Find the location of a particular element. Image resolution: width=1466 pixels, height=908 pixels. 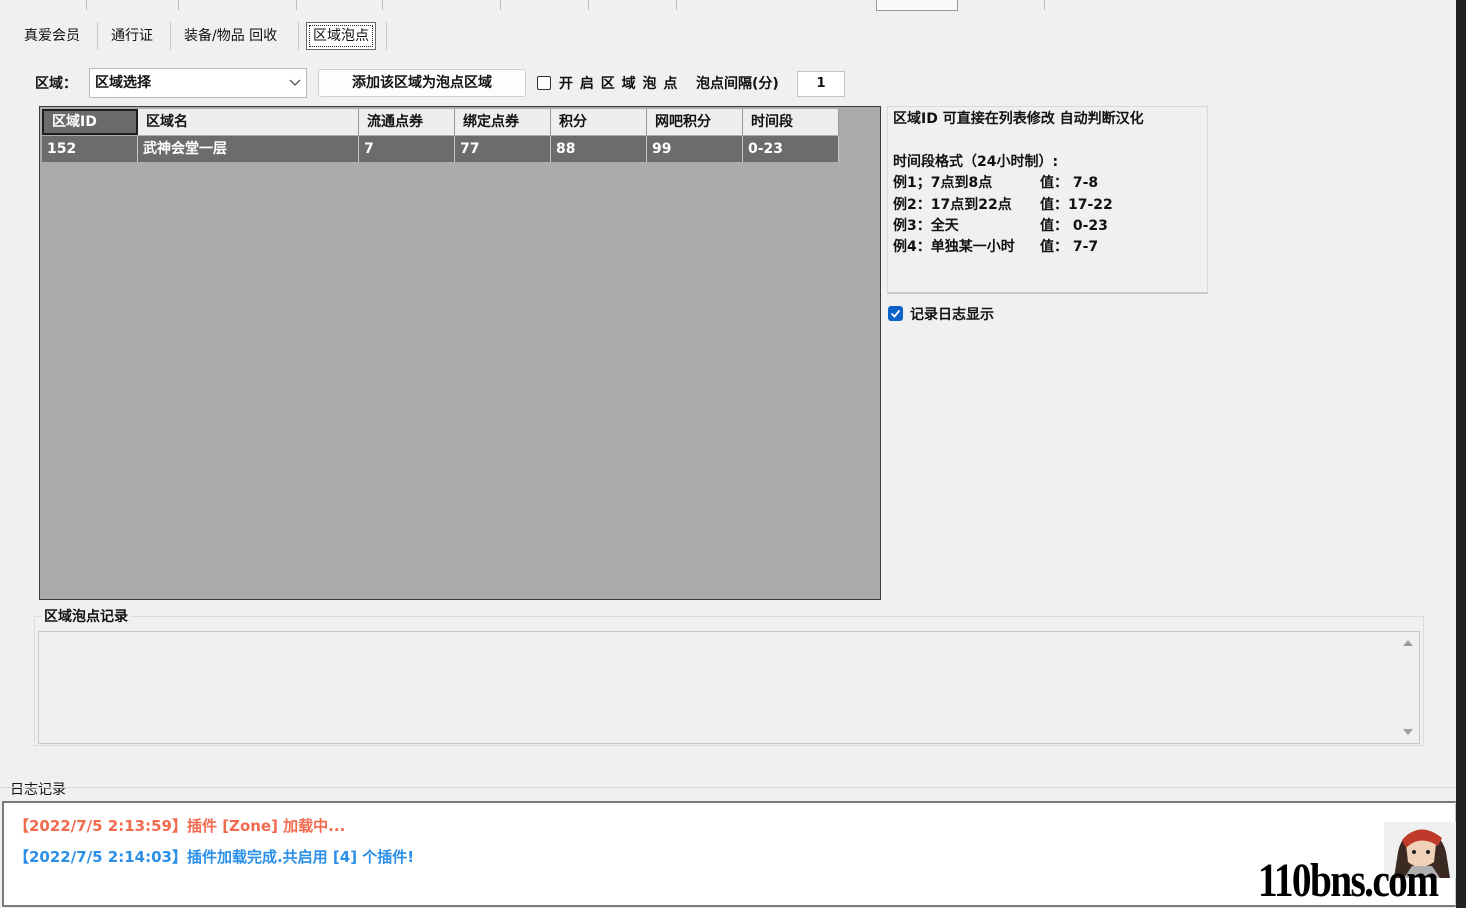

zone-log-textarea is located at coordinates (729, 687).